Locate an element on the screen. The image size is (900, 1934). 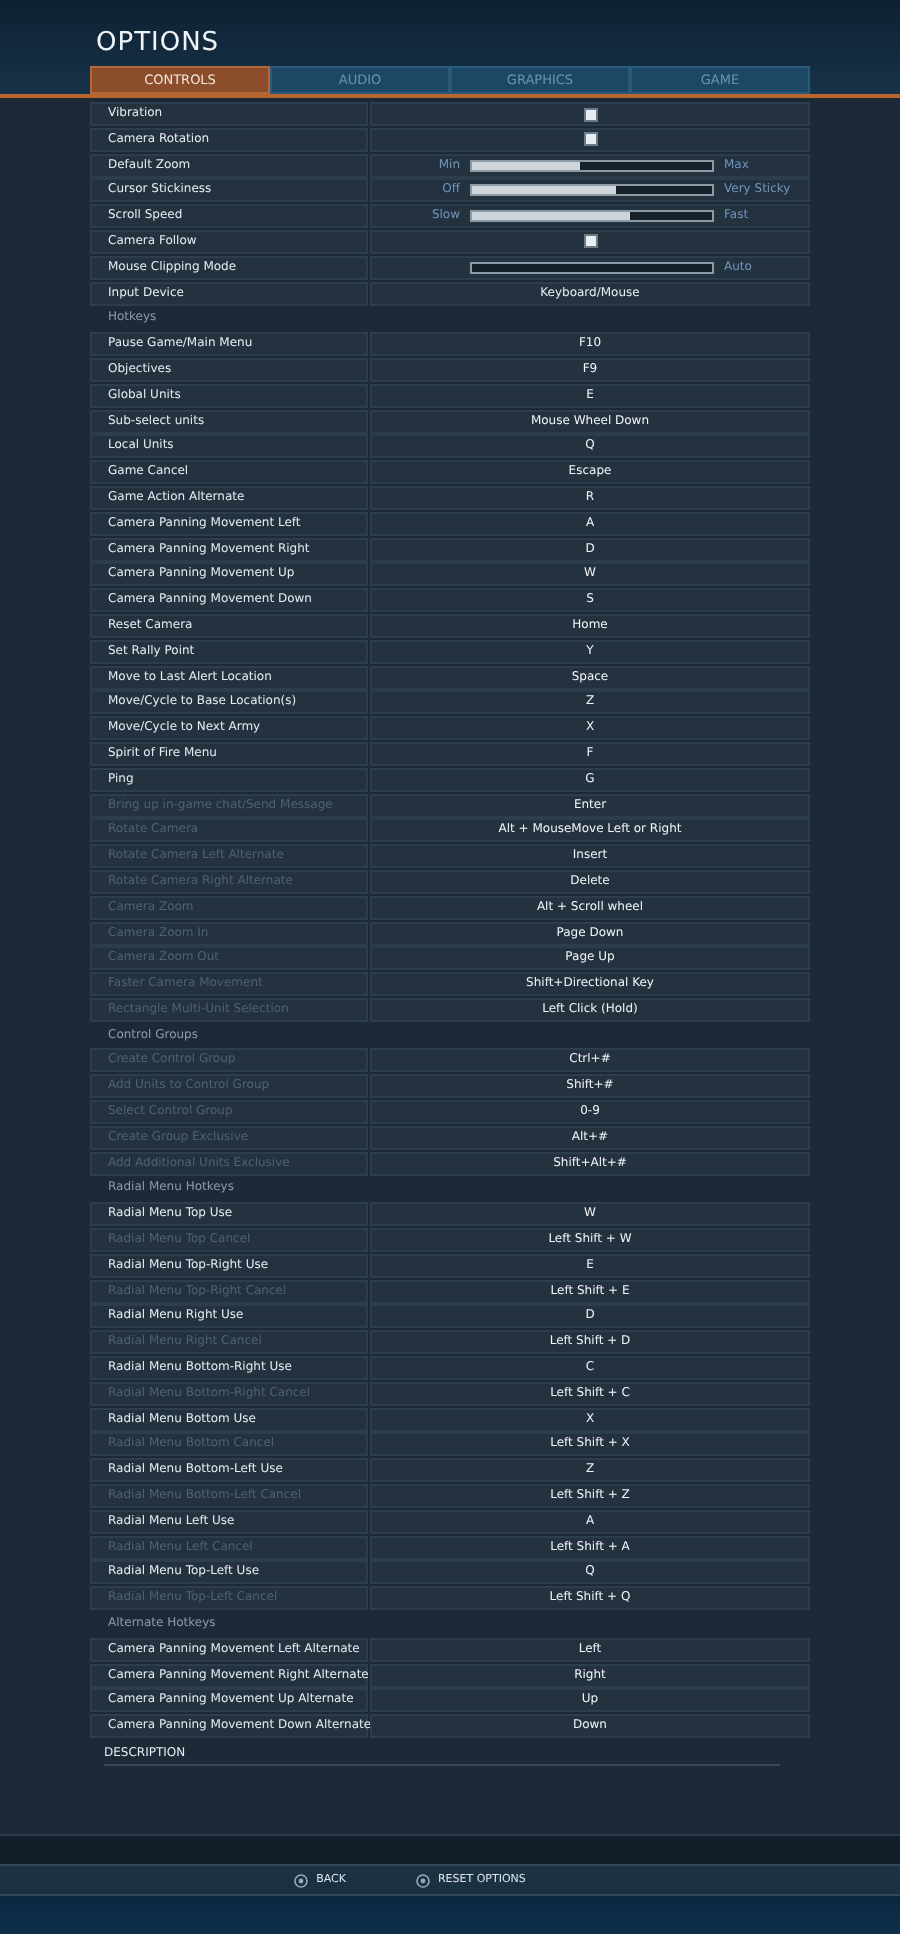
page-title: OPTIONS is located at coordinates (158, 44).